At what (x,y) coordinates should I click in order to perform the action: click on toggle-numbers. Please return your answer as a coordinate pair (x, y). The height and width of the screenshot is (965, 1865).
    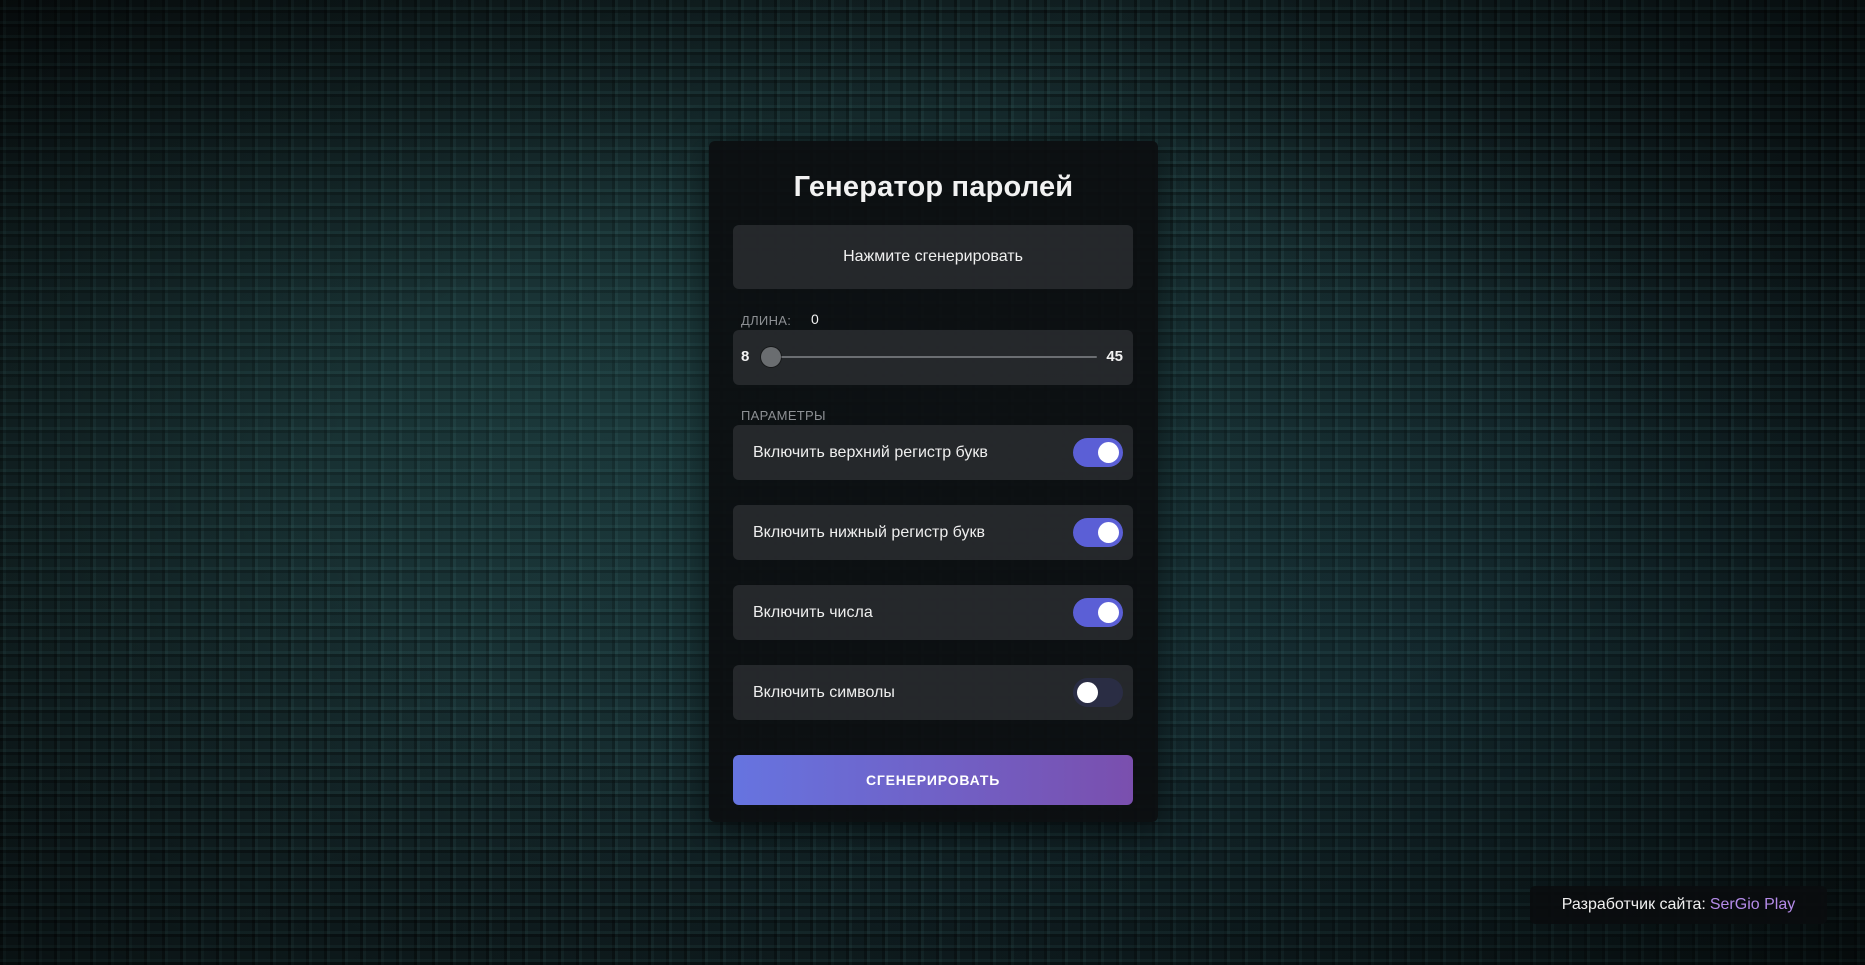
    Looking at the image, I should click on (1098, 612).